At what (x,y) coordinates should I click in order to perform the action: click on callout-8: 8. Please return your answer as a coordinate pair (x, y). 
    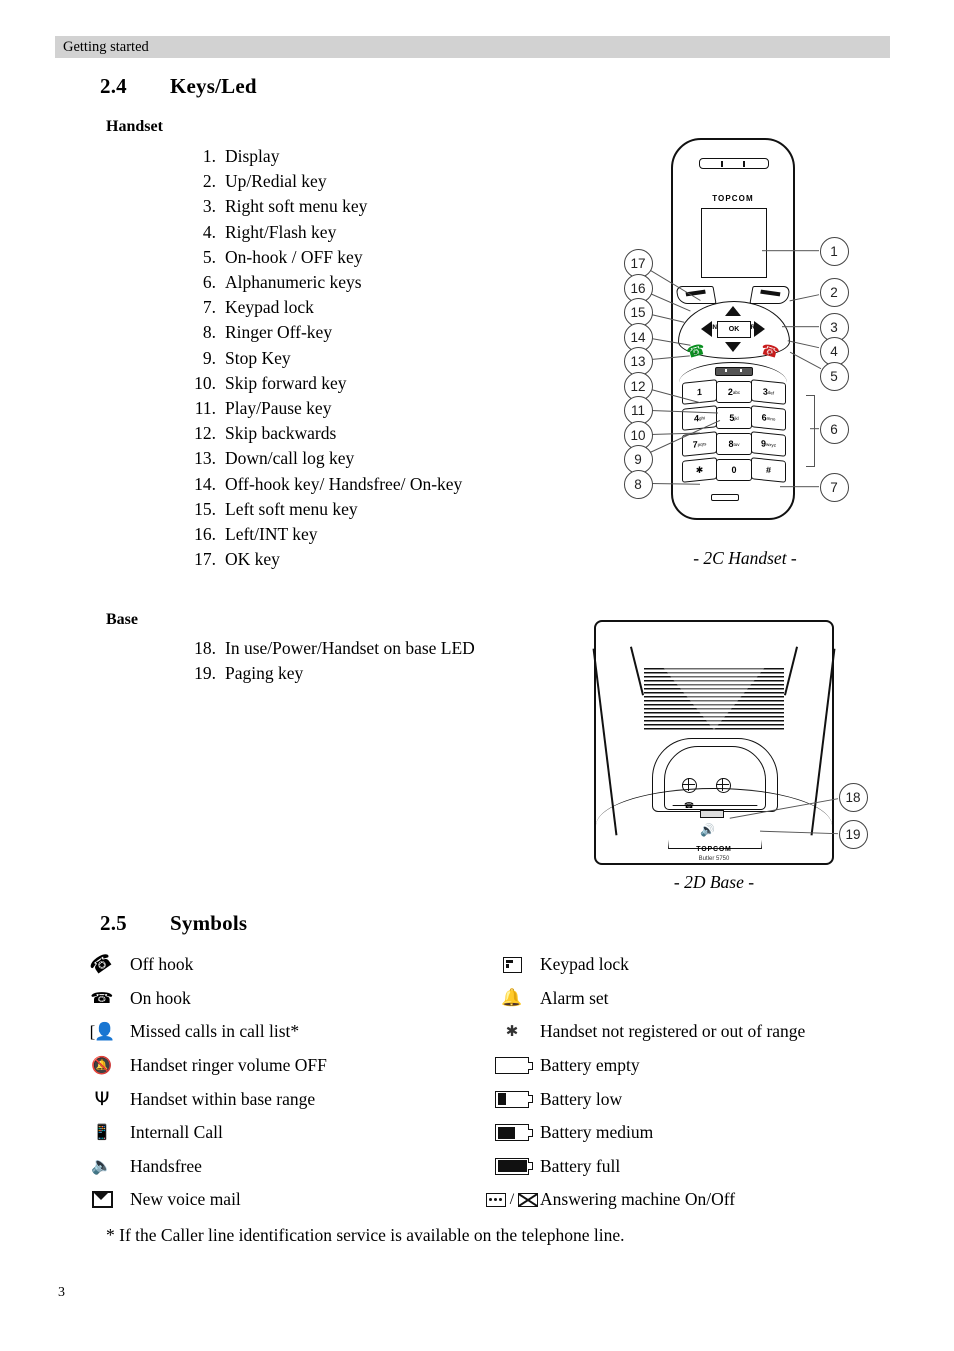
    Looking at the image, I should click on (638, 484).